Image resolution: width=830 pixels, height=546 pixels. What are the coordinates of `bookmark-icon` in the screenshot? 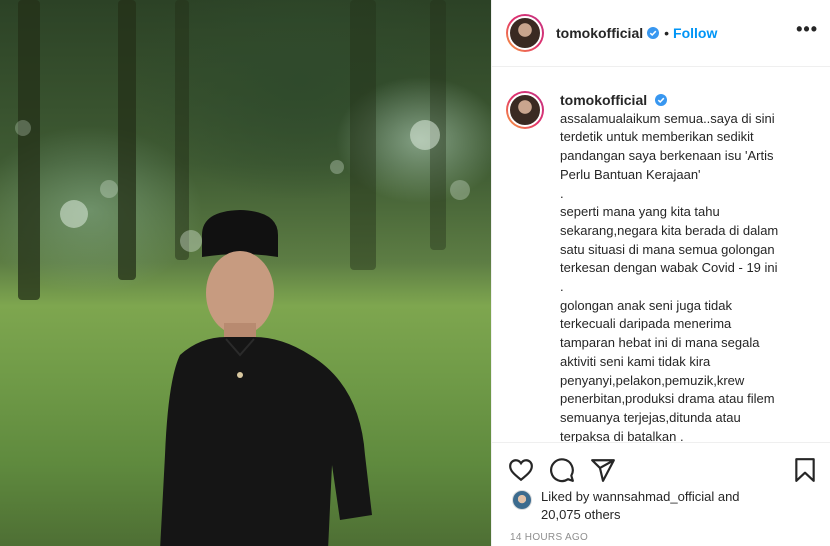 It's located at (805, 470).